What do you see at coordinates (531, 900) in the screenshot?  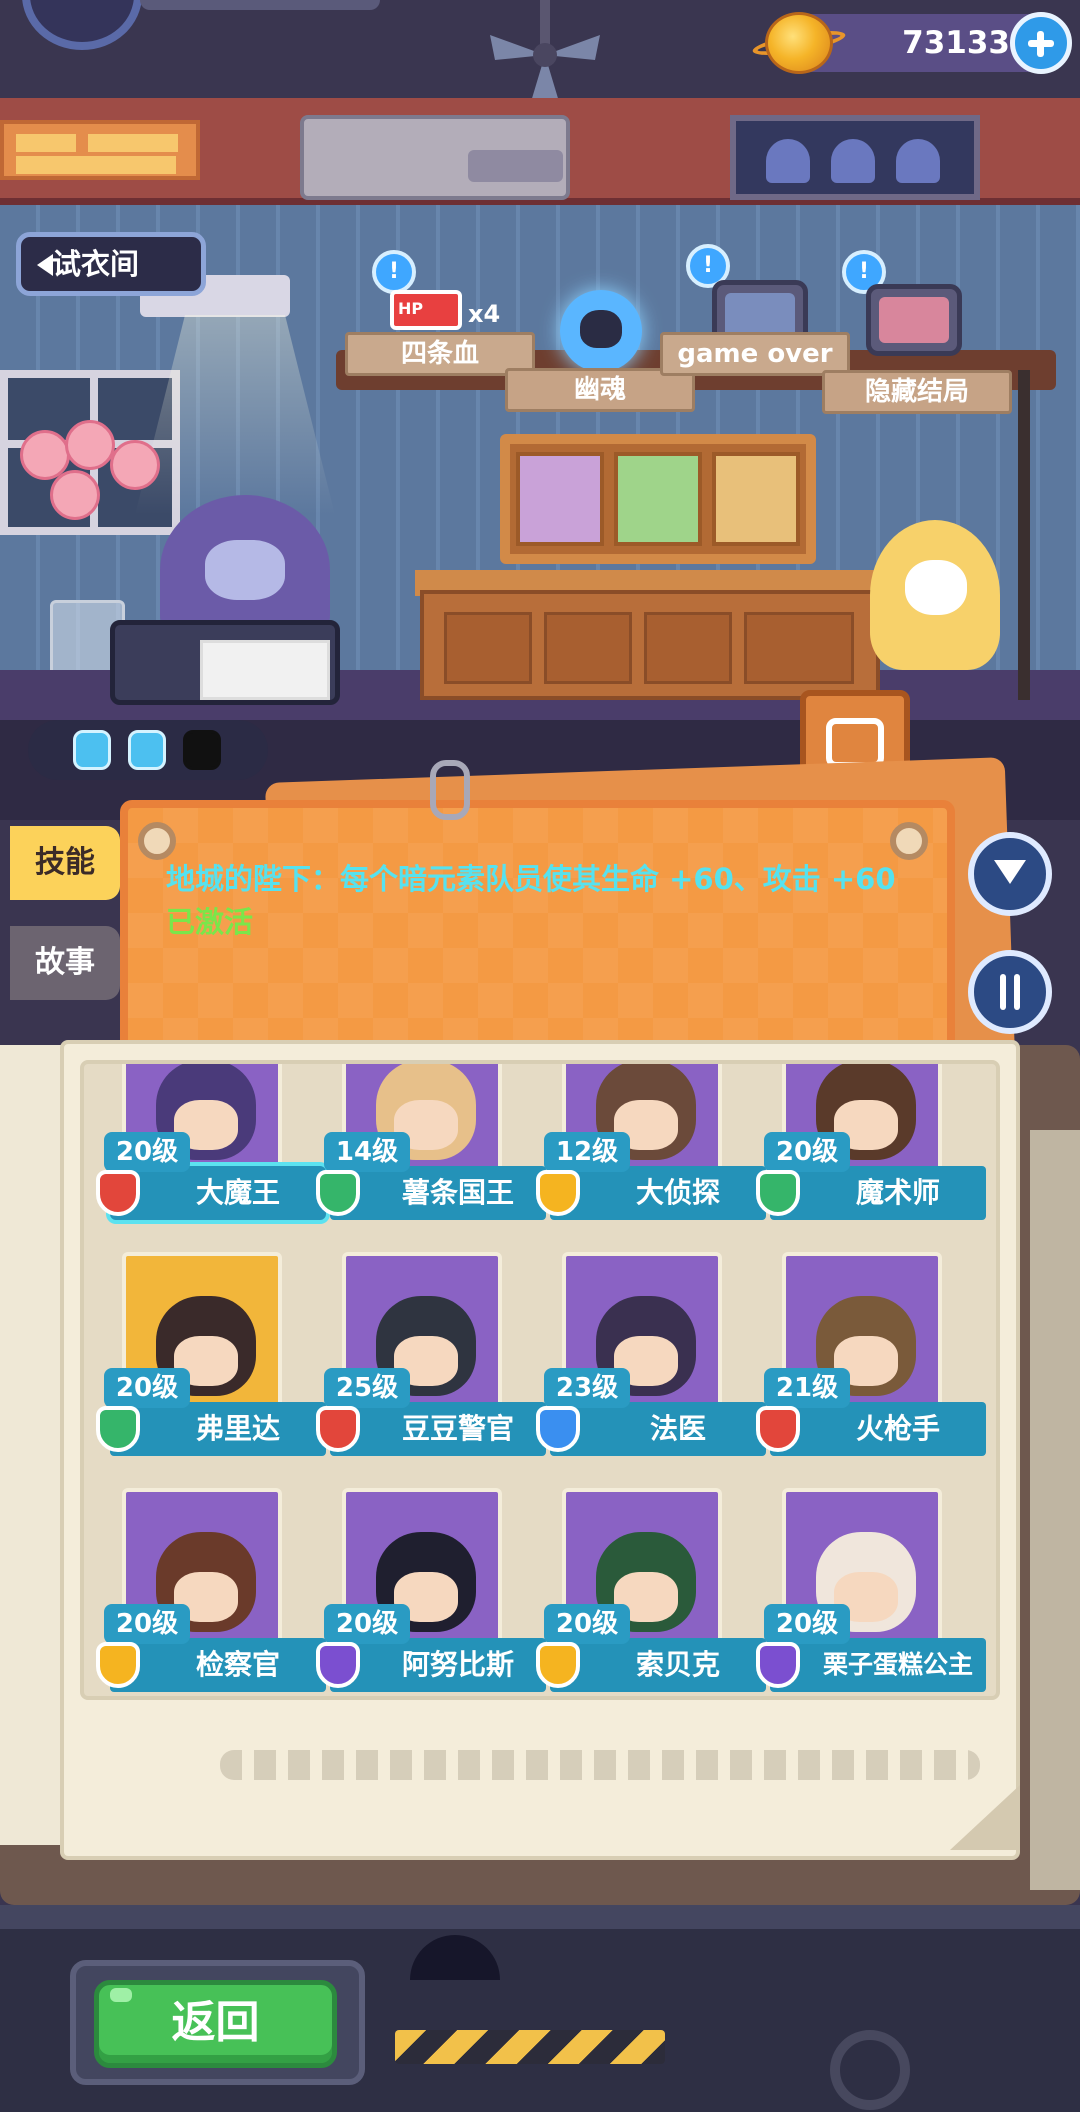 I see `skill-description: 地城的陛下：每个暗元素队员使其生命 +60、攻击 +60 已激活` at bounding box center [531, 900].